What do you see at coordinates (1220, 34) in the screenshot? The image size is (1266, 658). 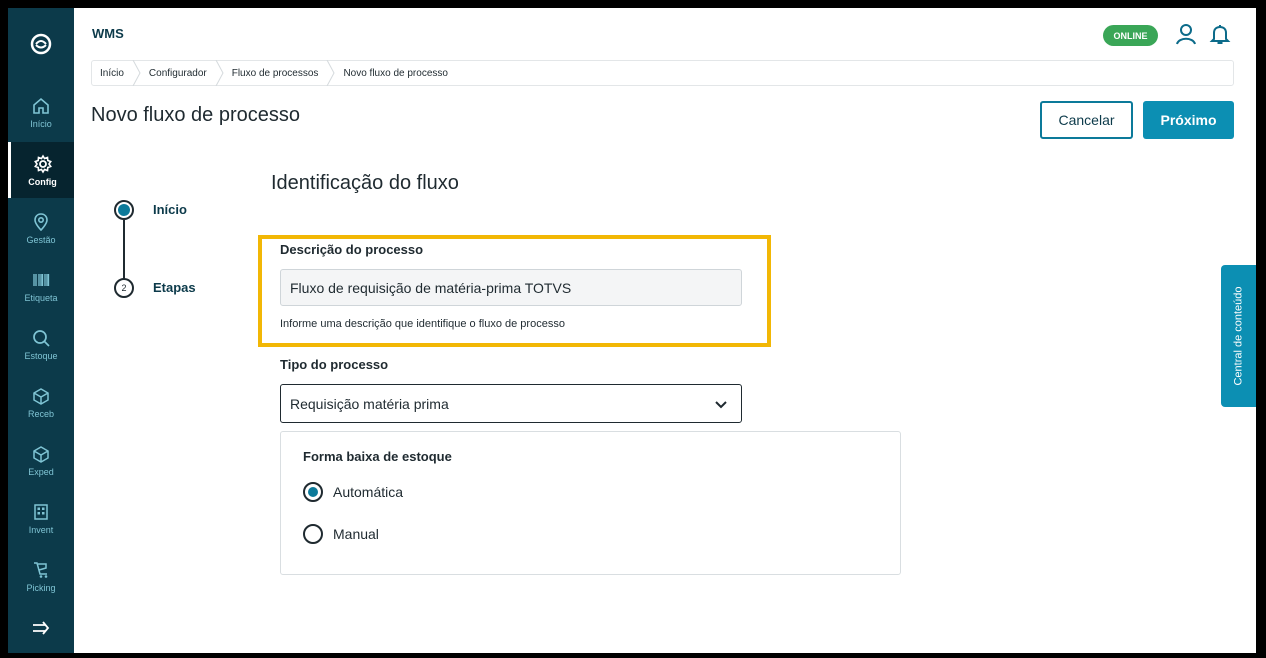 I see `bell-icon` at bounding box center [1220, 34].